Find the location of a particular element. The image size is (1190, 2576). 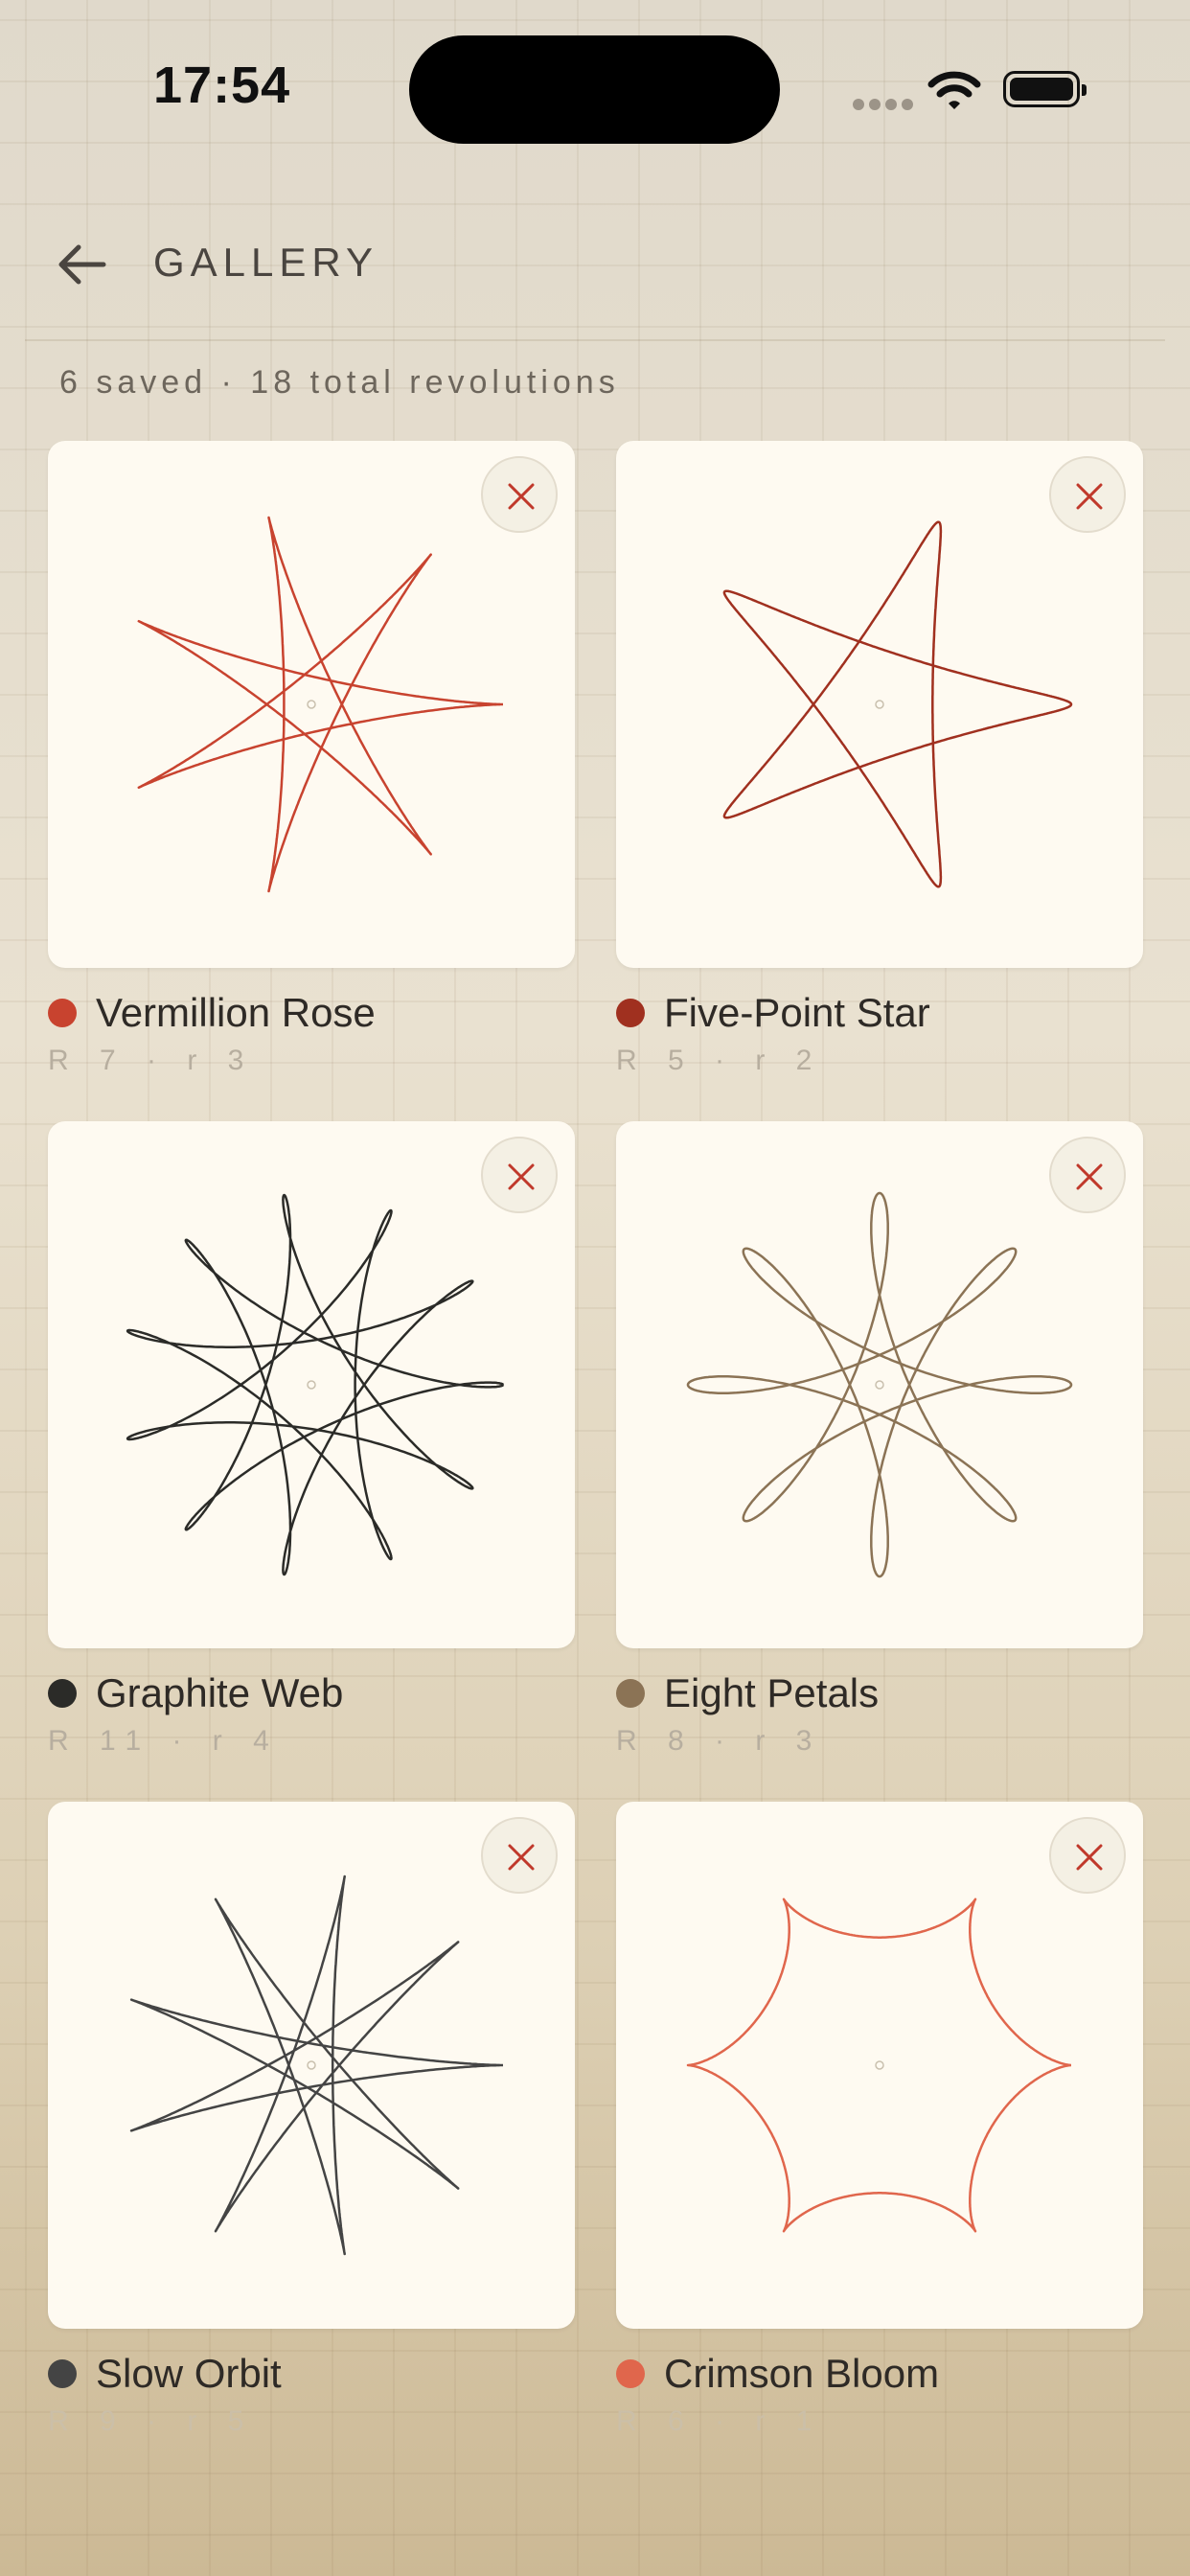

pattern-params: R 11 · r 4 is located at coordinates (164, 1741).